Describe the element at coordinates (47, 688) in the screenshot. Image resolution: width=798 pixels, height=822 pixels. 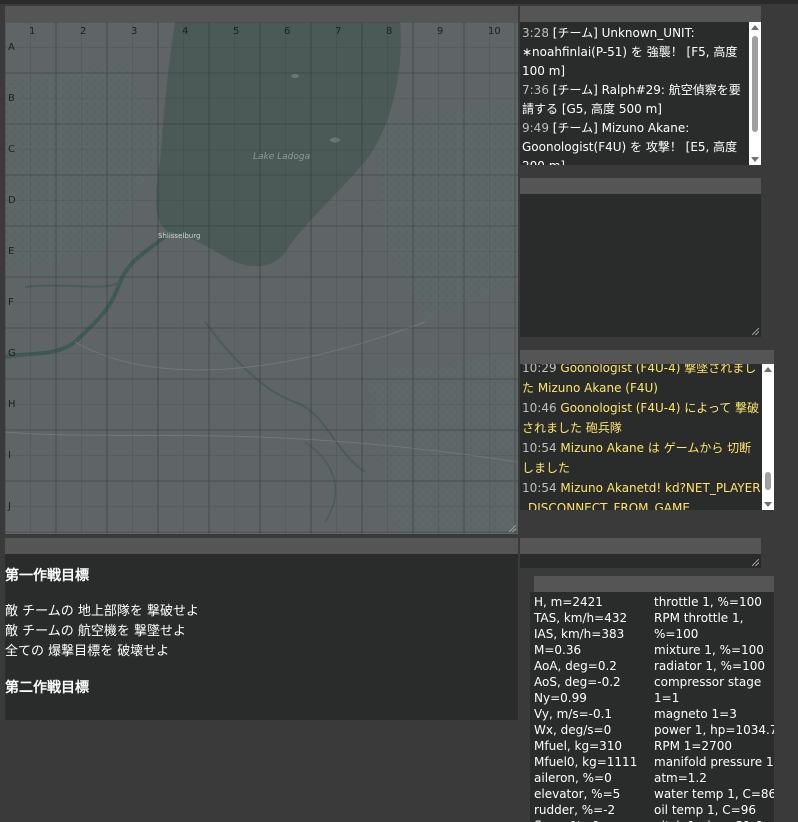
I see `secondary-objectives-title: 第二作戦目標` at that location.